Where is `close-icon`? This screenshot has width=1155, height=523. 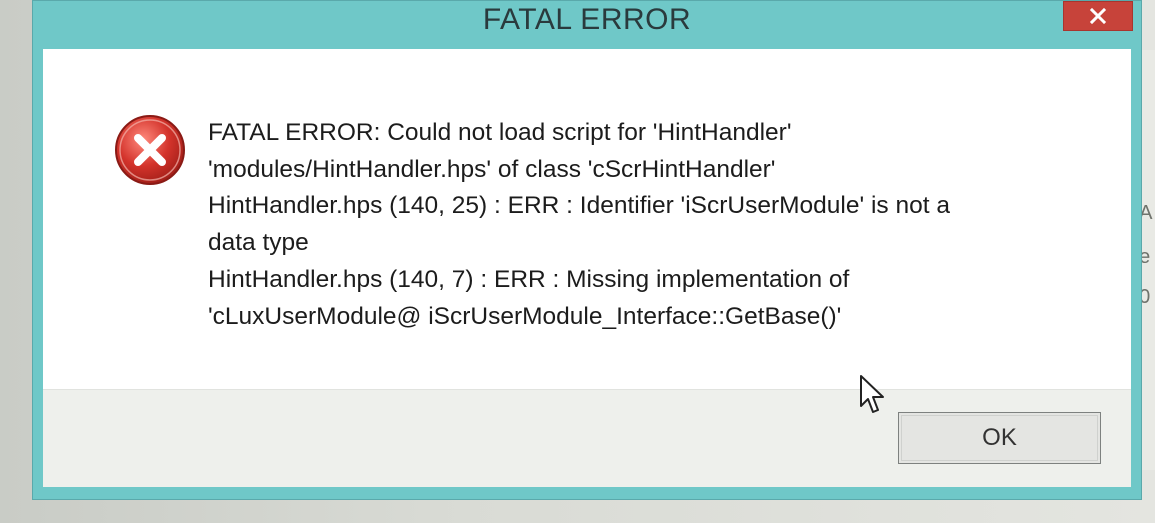
close-icon is located at coordinates (1098, 16).